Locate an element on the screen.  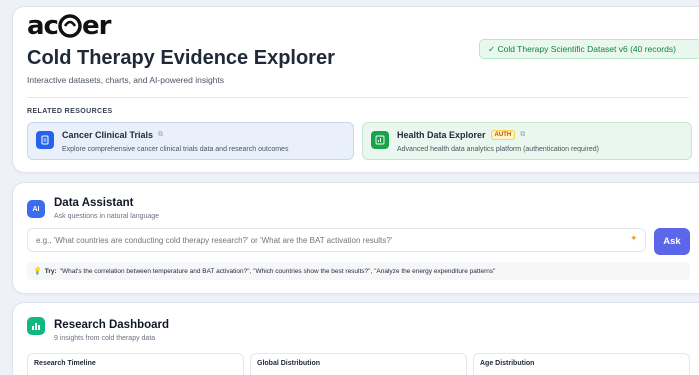
ai-icon: AI is located at coordinates (36, 209).